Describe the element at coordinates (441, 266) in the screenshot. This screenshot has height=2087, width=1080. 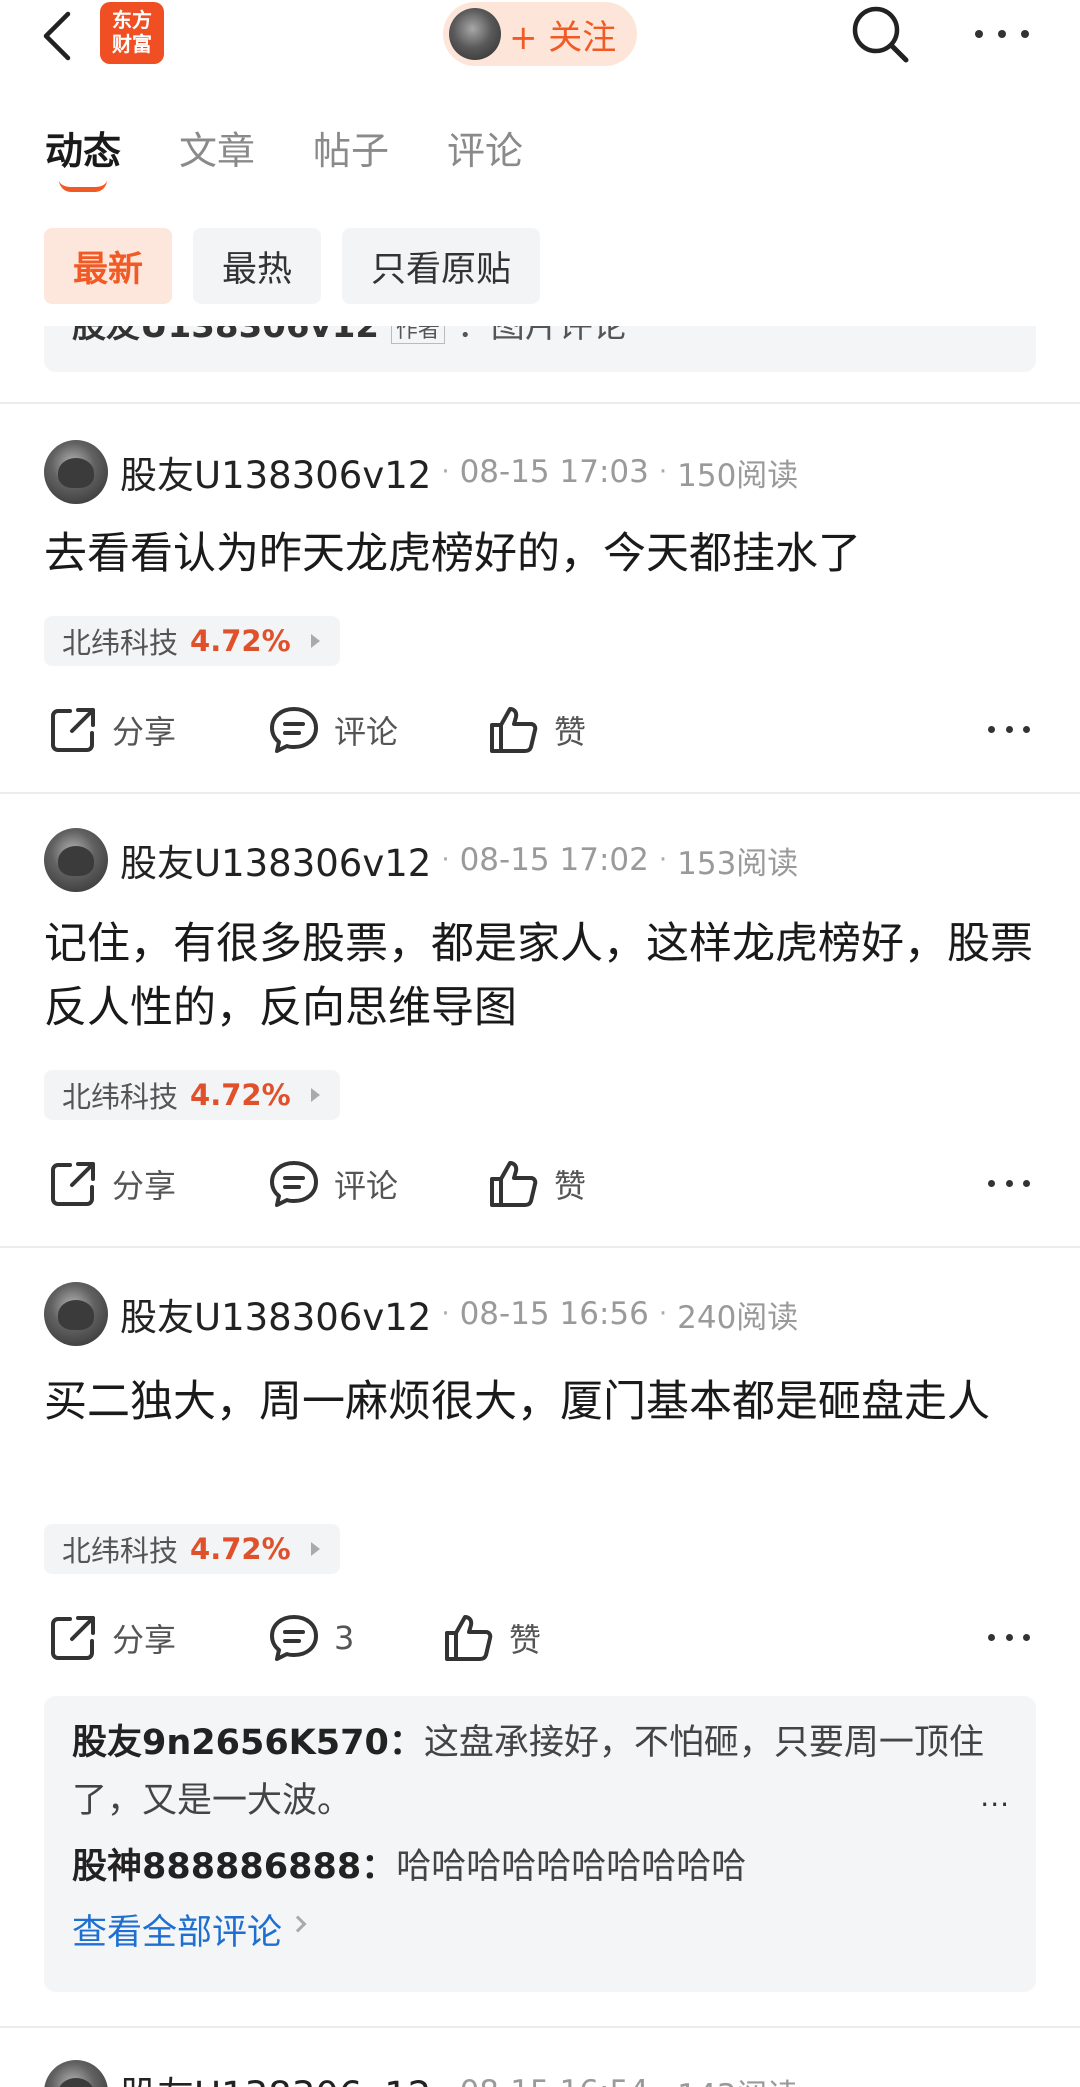
I see `filter-original-only: 只看原贴` at that location.